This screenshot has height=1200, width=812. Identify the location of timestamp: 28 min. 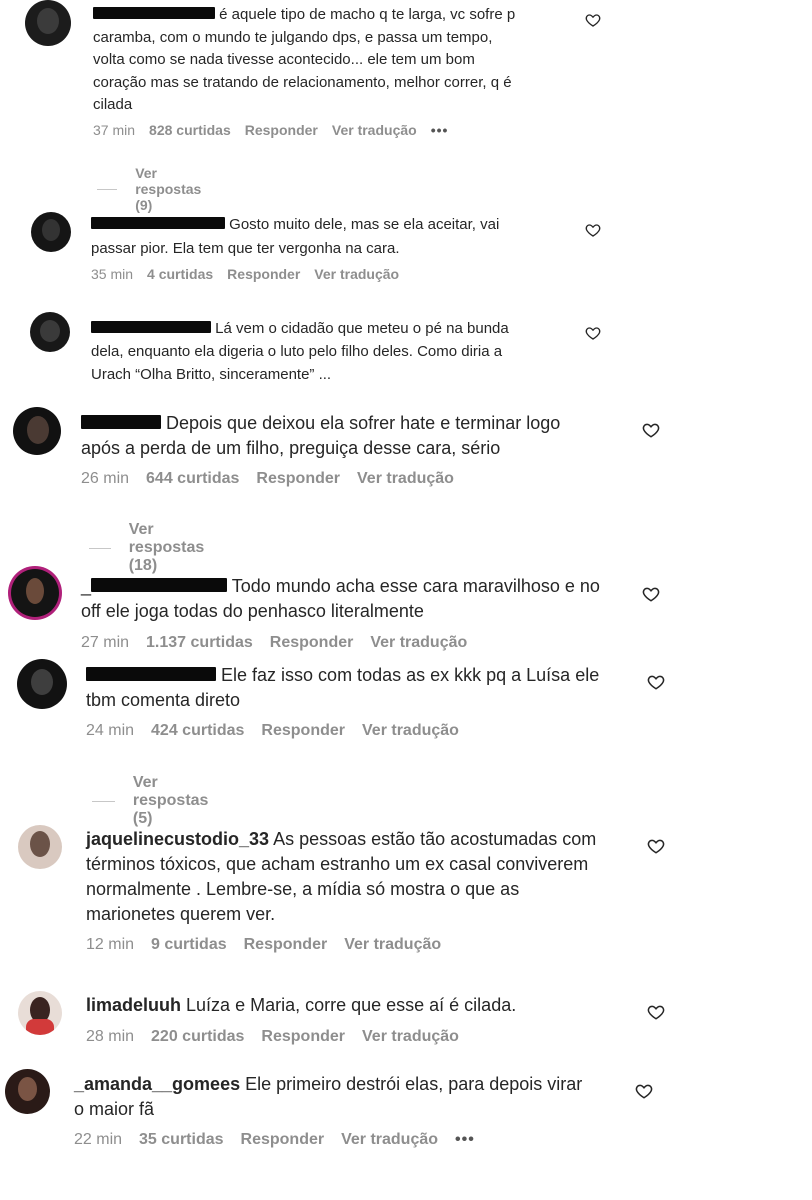
(110, 1036).